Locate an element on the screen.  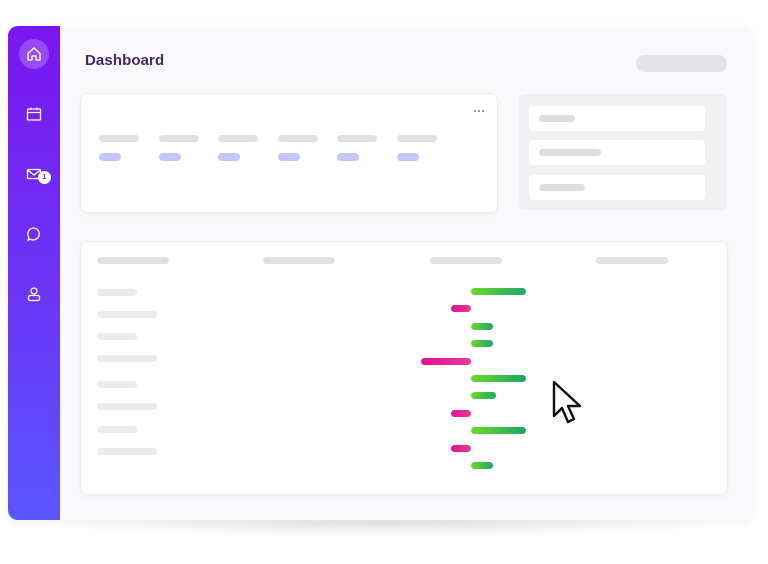
sidebar-item-home is located at coordinates (34, 54).